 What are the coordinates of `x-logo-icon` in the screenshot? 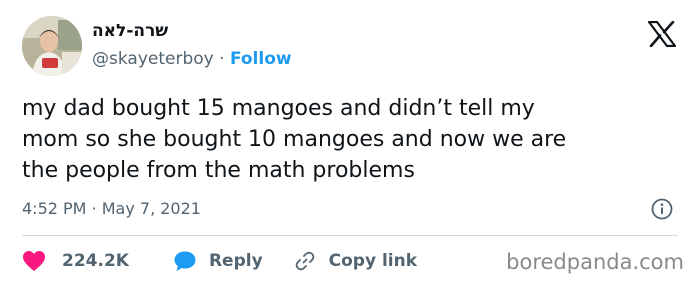 It's located at (662, 34).